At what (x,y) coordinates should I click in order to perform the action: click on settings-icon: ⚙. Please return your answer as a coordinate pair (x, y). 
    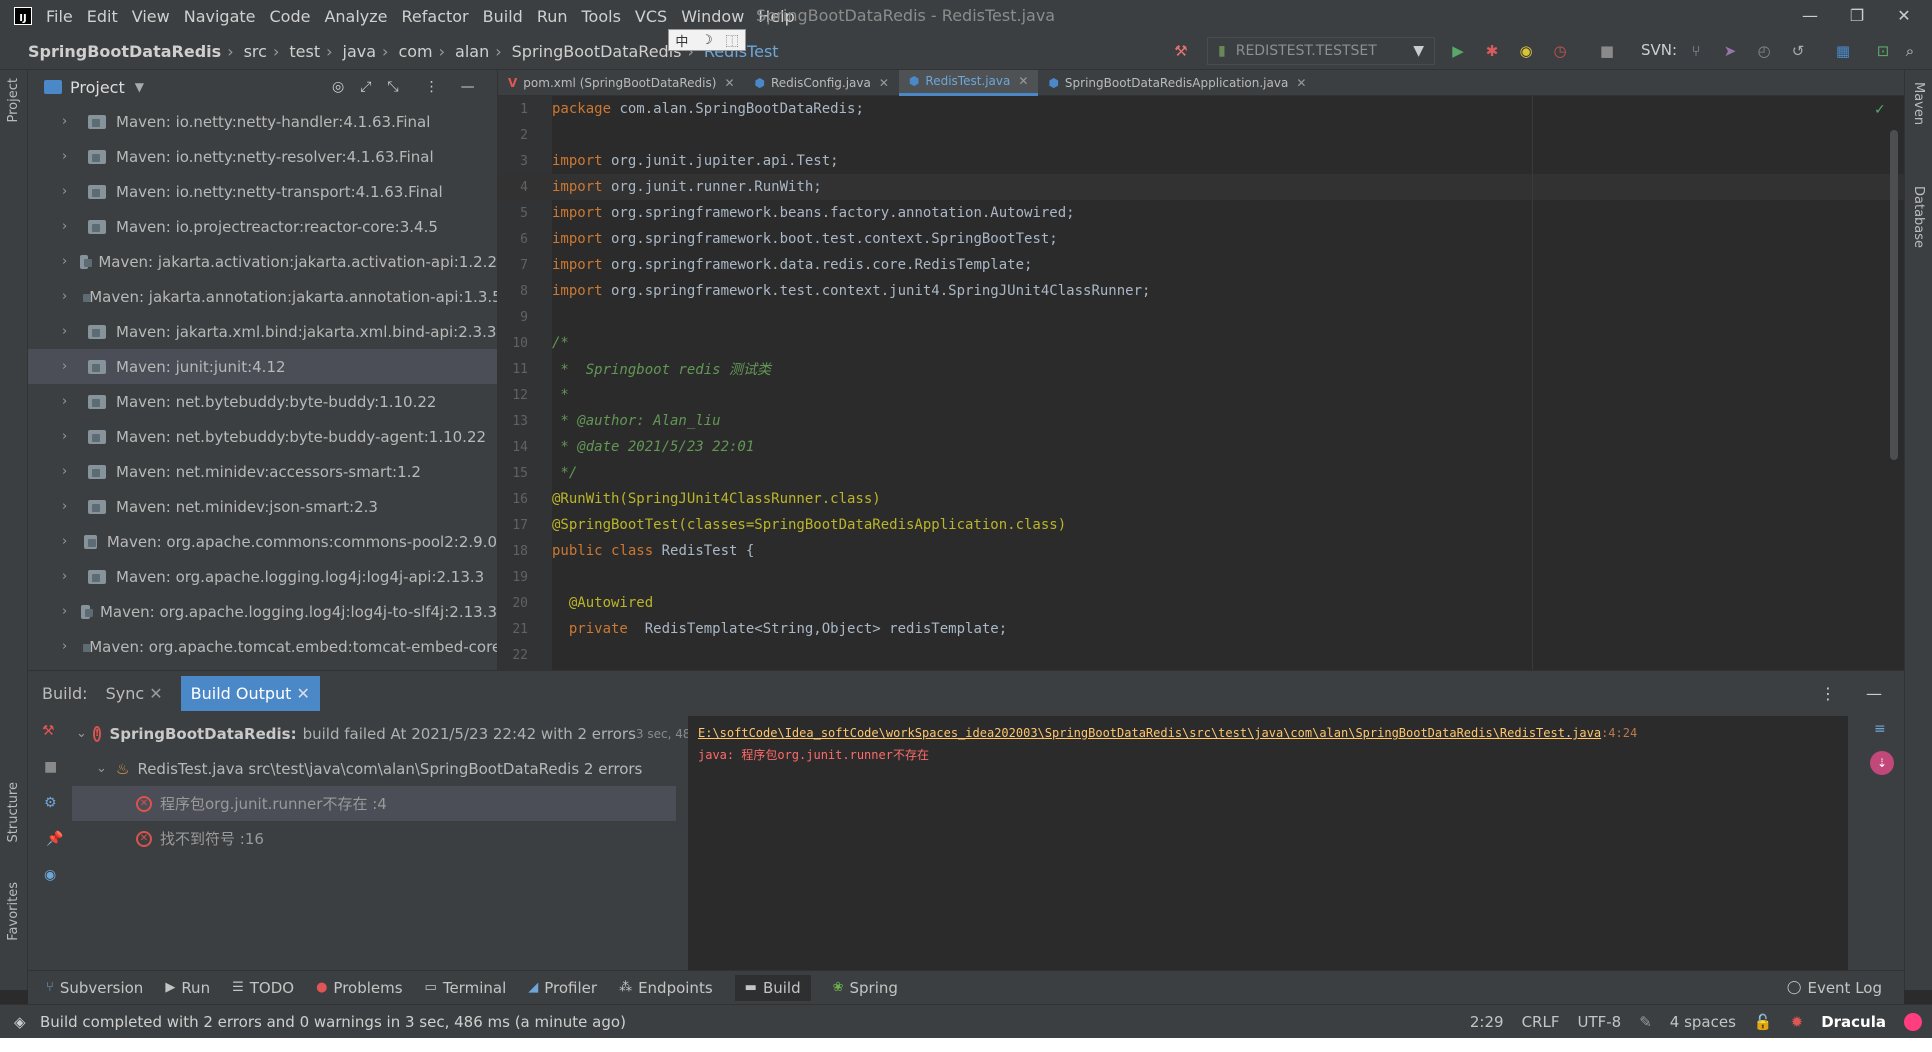
    Looking at the image, I should click on (50, 803).